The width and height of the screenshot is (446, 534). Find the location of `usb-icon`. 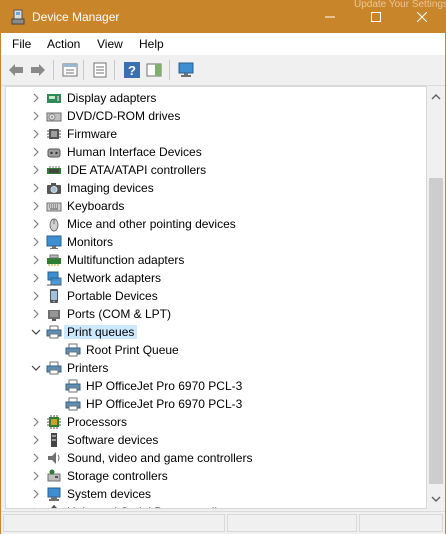

usb-icon is located at coordinates (54, 506).